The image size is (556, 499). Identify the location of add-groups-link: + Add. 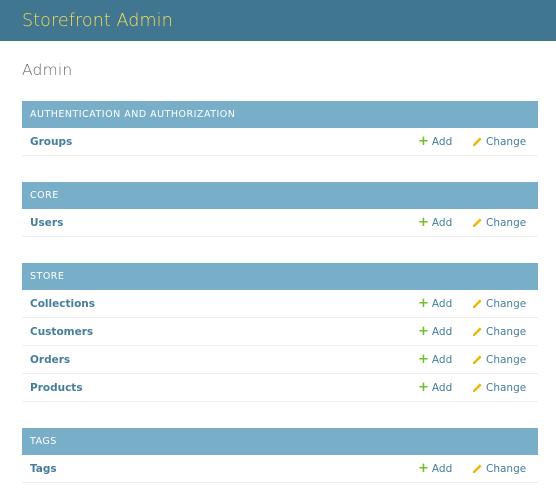
(435, 141).